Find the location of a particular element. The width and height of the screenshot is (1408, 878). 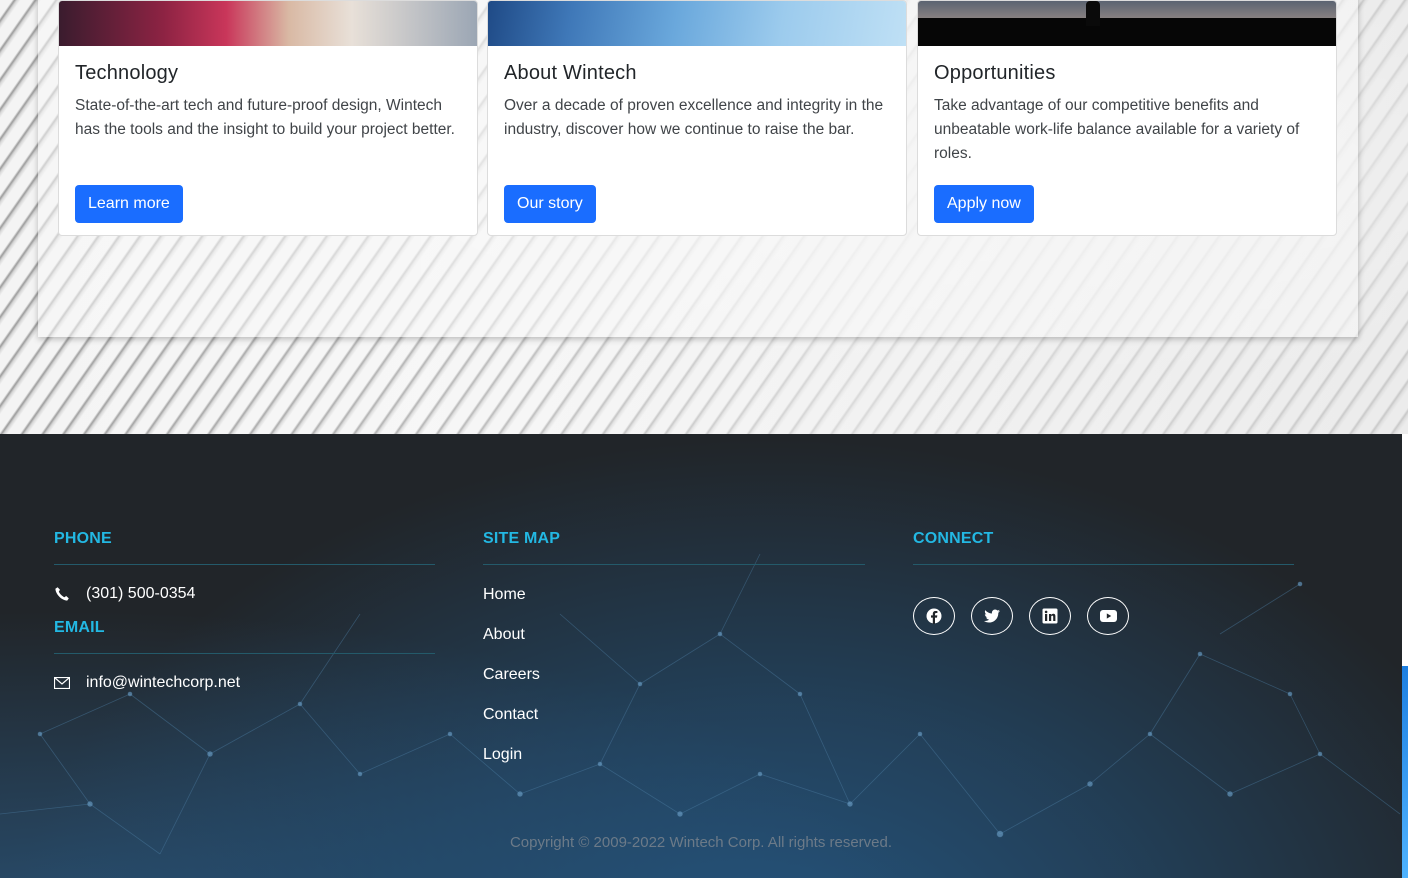

scrollbar-thumb is located at coordinates (1405, 772).